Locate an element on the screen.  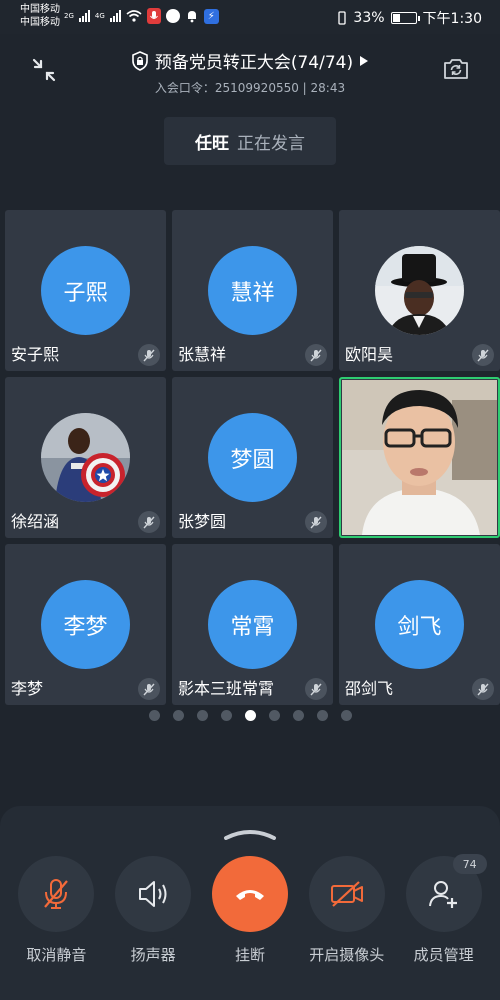
camera-off-icon is located at coordinates (346, 894).